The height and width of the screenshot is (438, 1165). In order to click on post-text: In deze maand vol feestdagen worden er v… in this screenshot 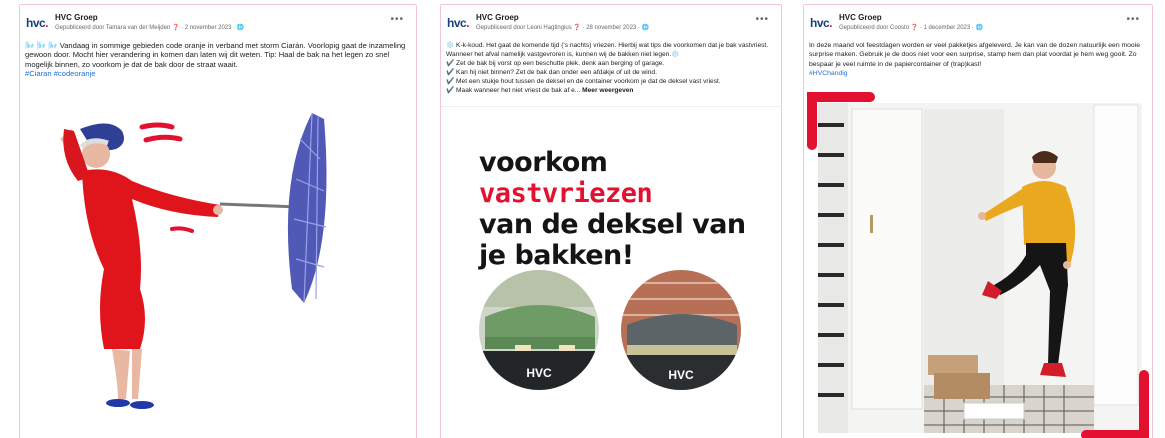, I will do `click(974, 59)`.